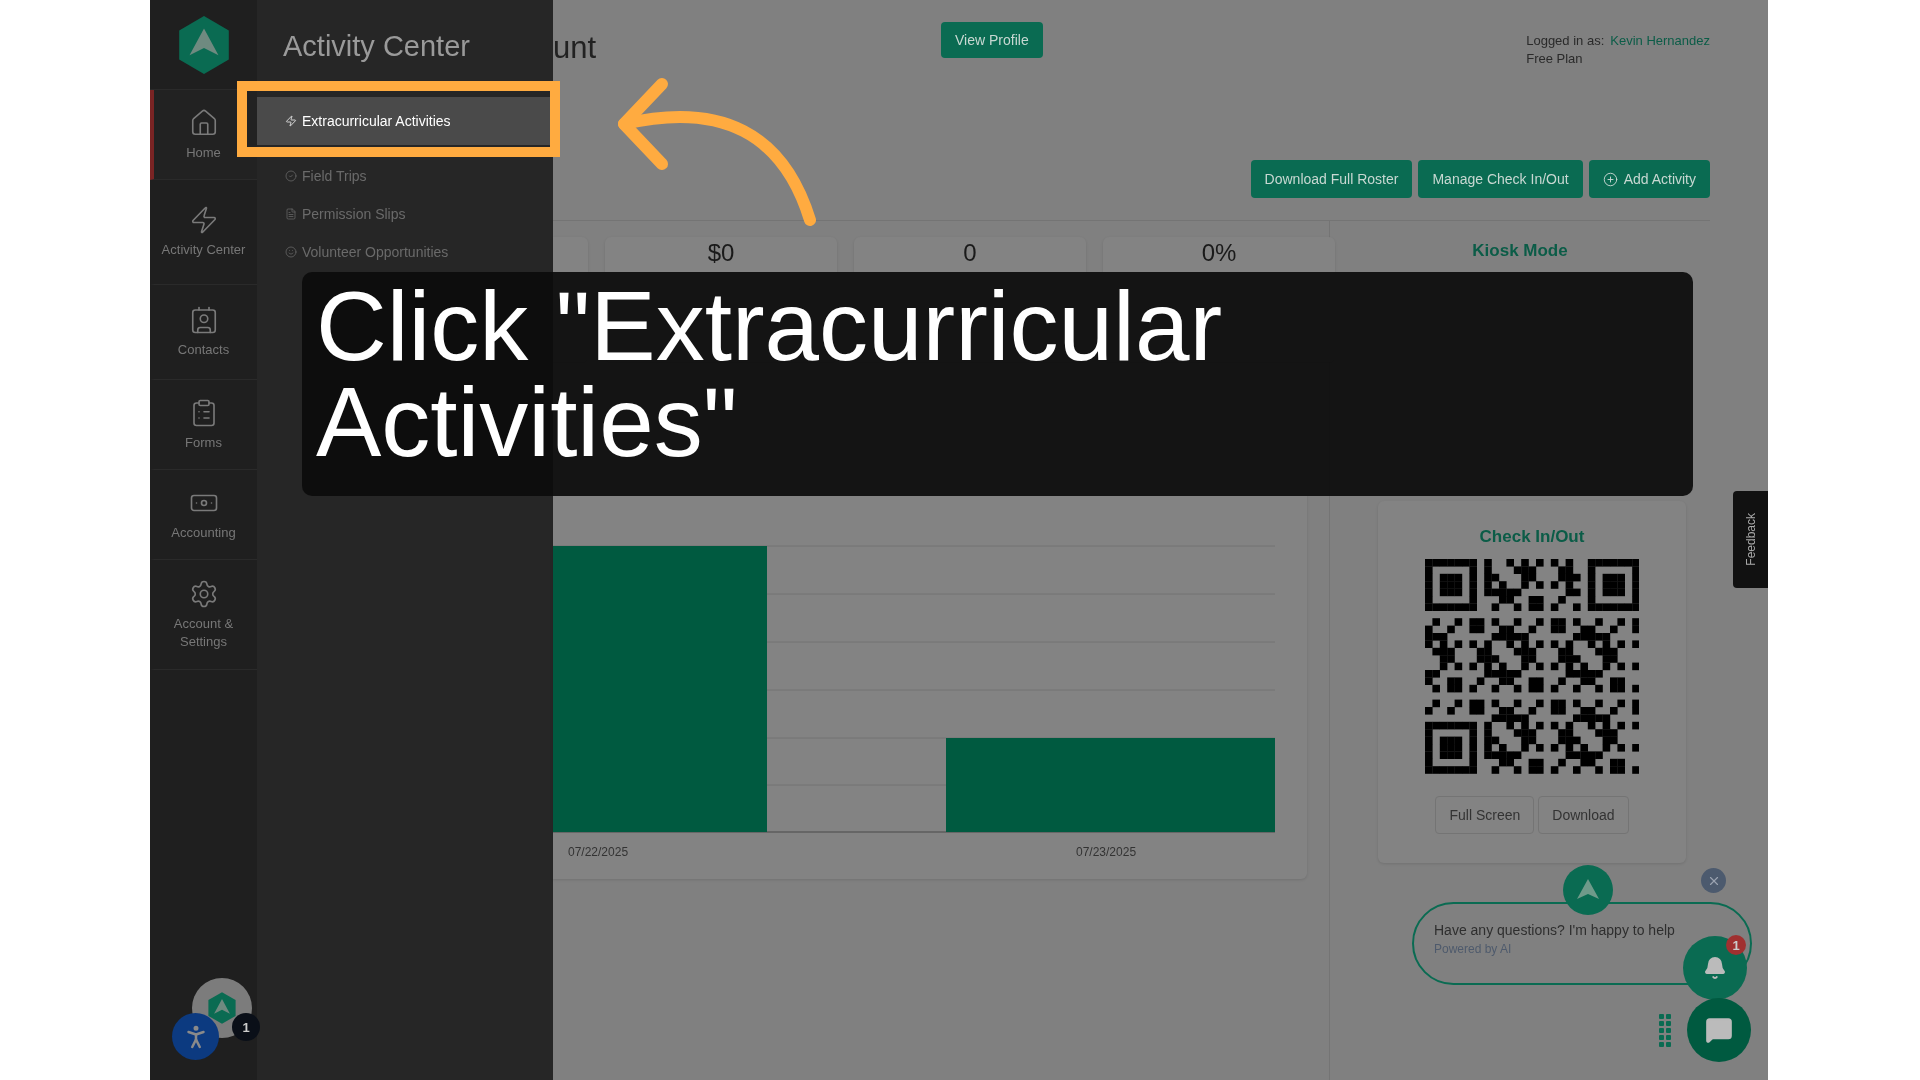 This screenshot has height=1080, width=1920. Describe the element at coordinates (222, 1008) in the screenshot. I see `logo-icon` at that location.